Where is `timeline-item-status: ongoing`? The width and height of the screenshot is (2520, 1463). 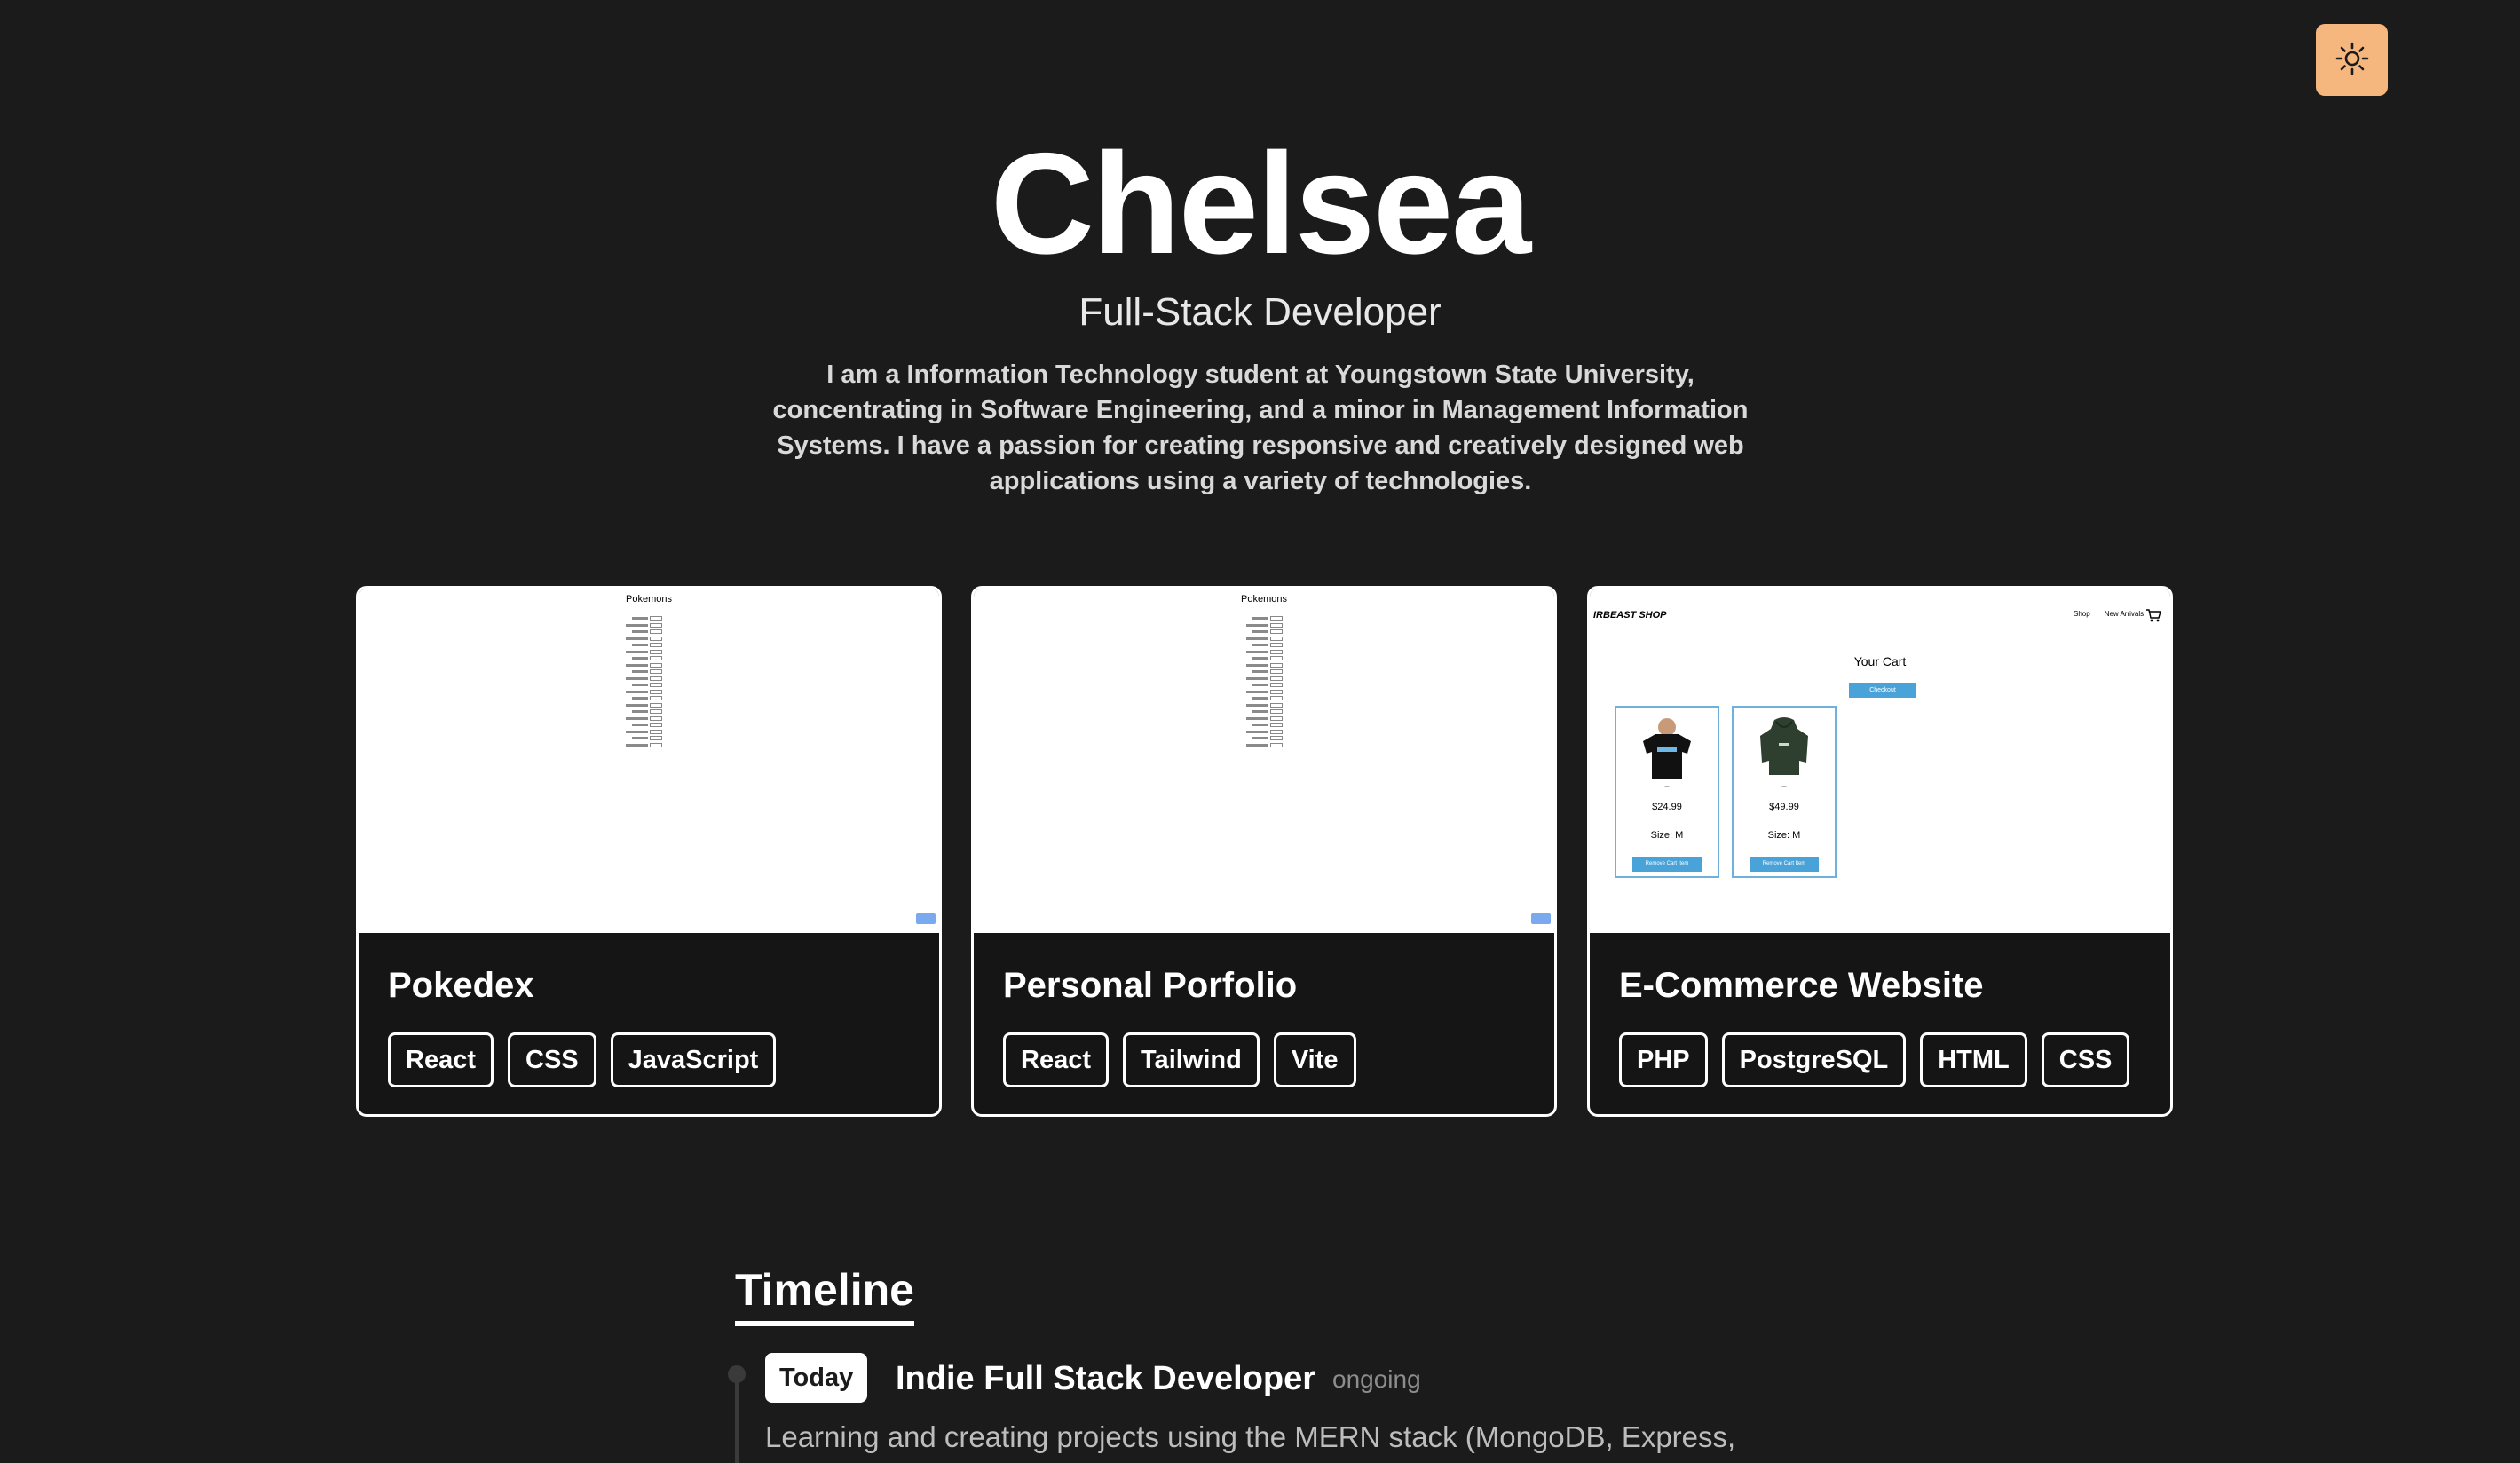
timeline-item-status: ongoing is located at coordinates (1376, 1379).